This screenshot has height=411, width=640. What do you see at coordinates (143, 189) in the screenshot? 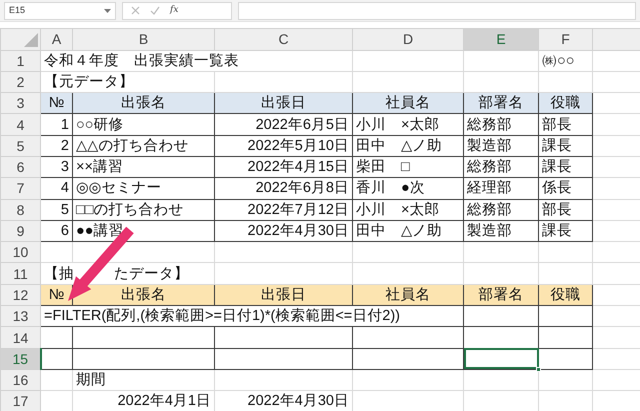
I see `table-cell: ◎◎セミナー` at bounding box center [143, 189].